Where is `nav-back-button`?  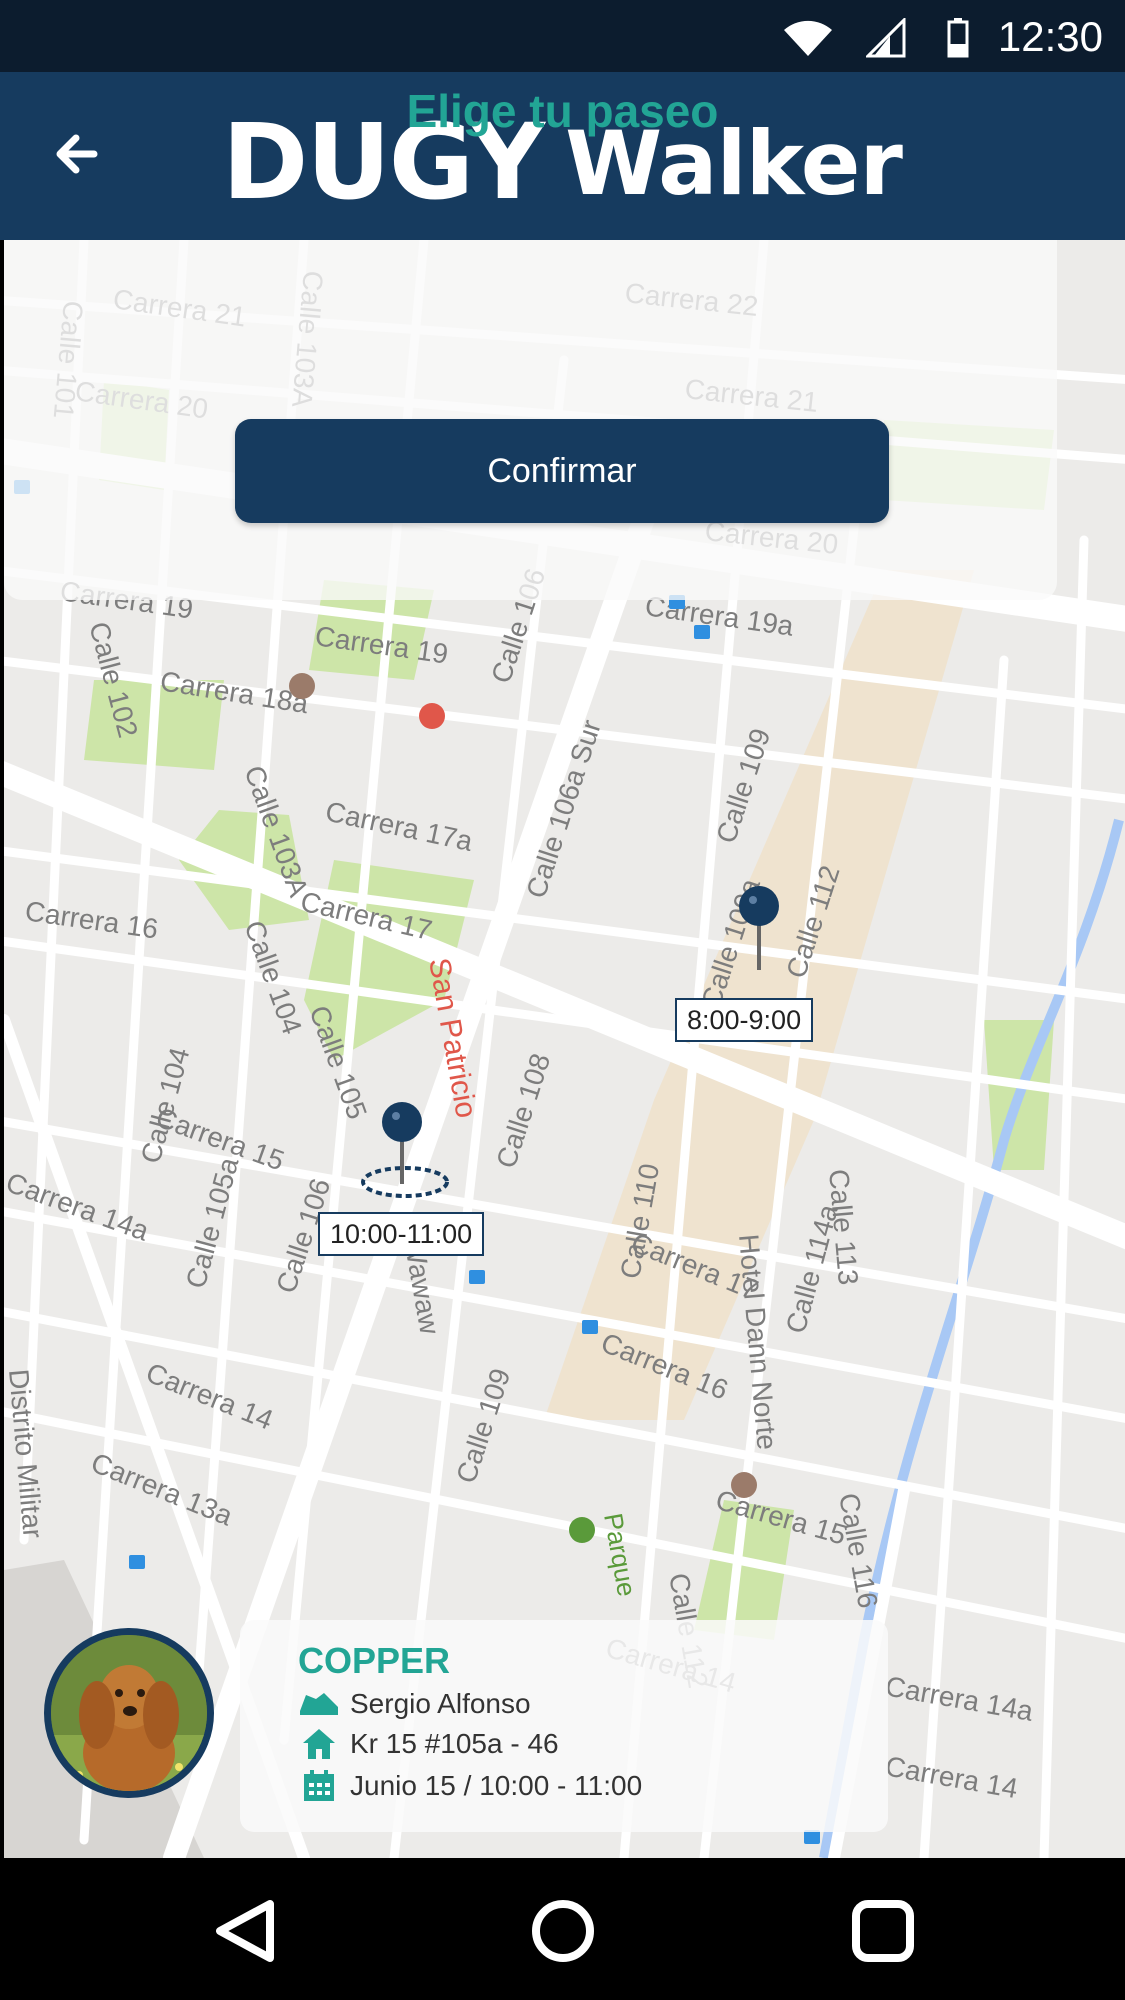
nav-back-button is located at coordinates (245, 1931).